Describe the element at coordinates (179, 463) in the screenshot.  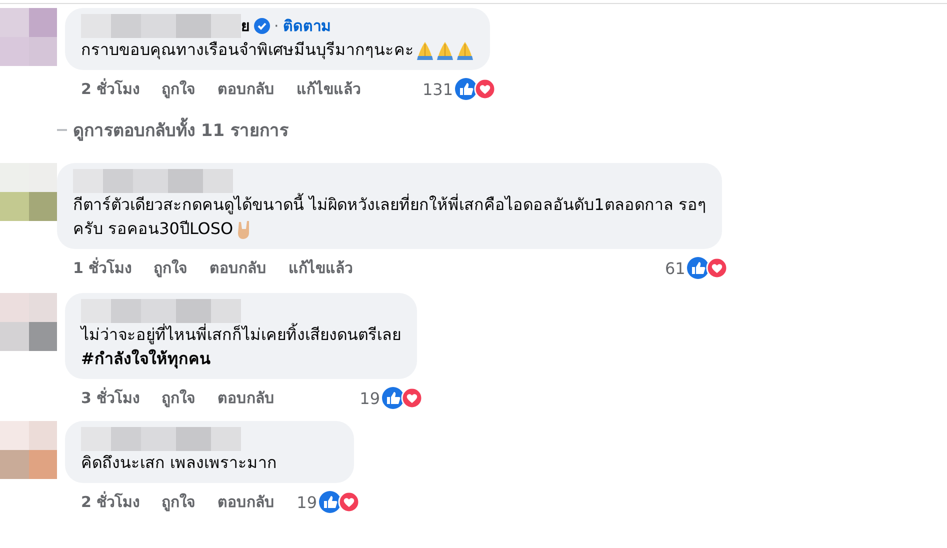
I see `comment-text: คิดถึงนะเสก เพลงเพราะมาก` at that location.